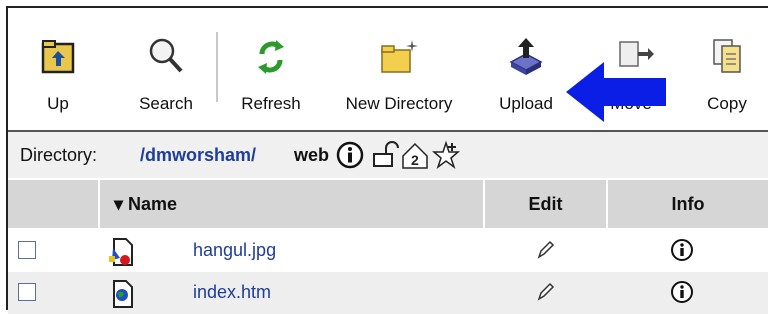 Image resolution: width=768 pixels, height=314 pixels. Describe the element at coordinates (399, 103) in the screenshot. I see `new-directory-label: New Directory` at that location.